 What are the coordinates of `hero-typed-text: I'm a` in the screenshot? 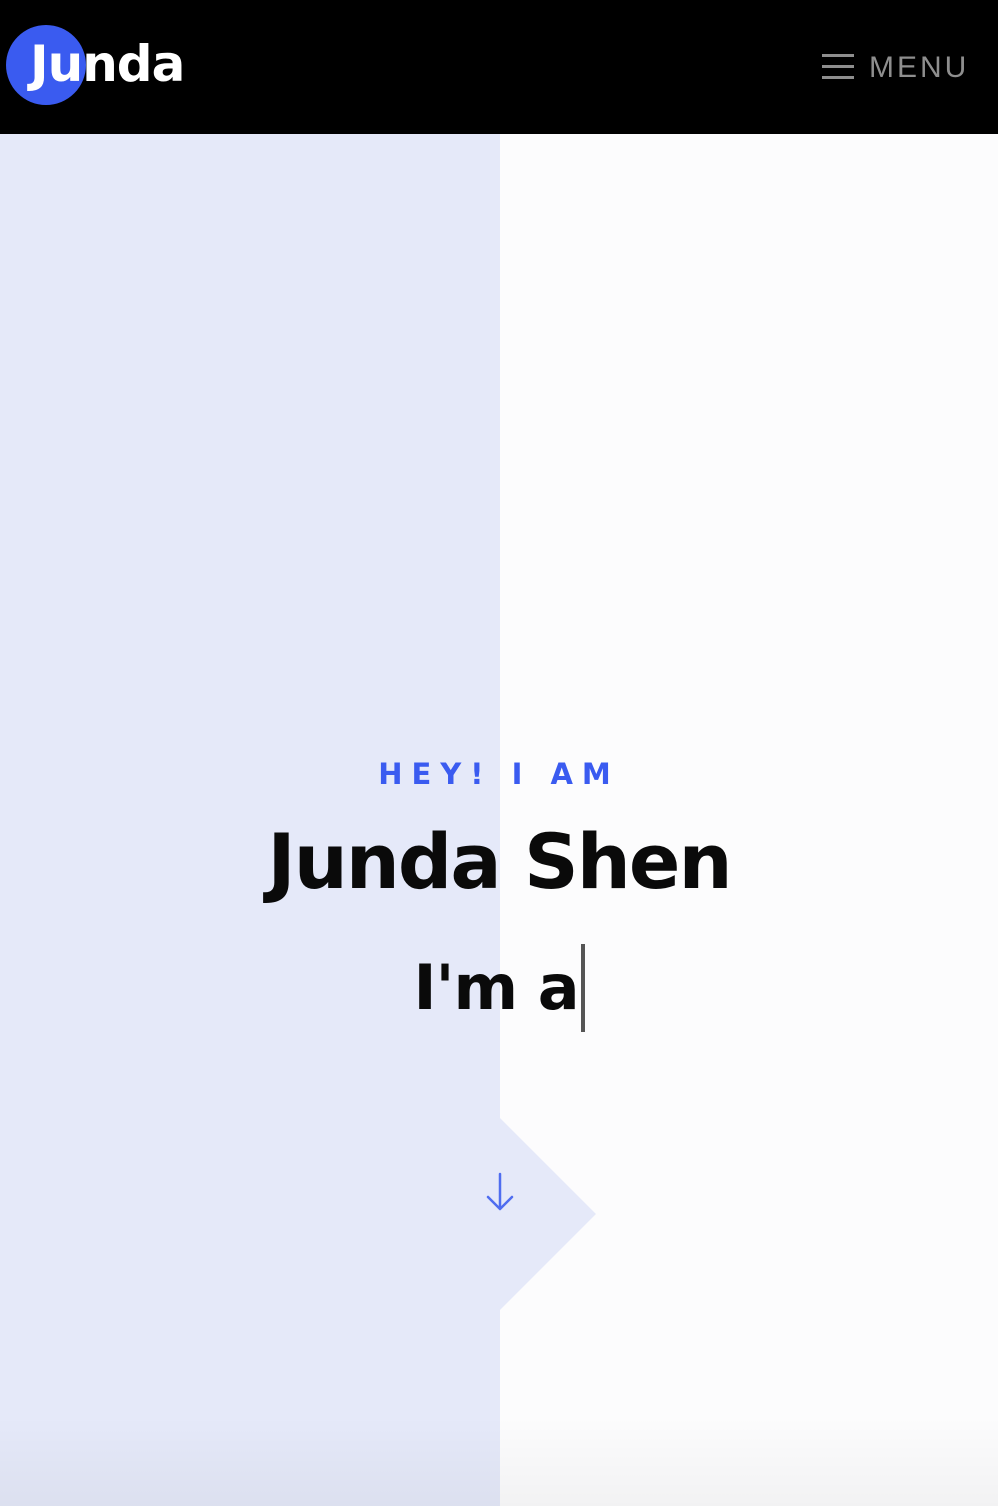 It's located at (496, 987).